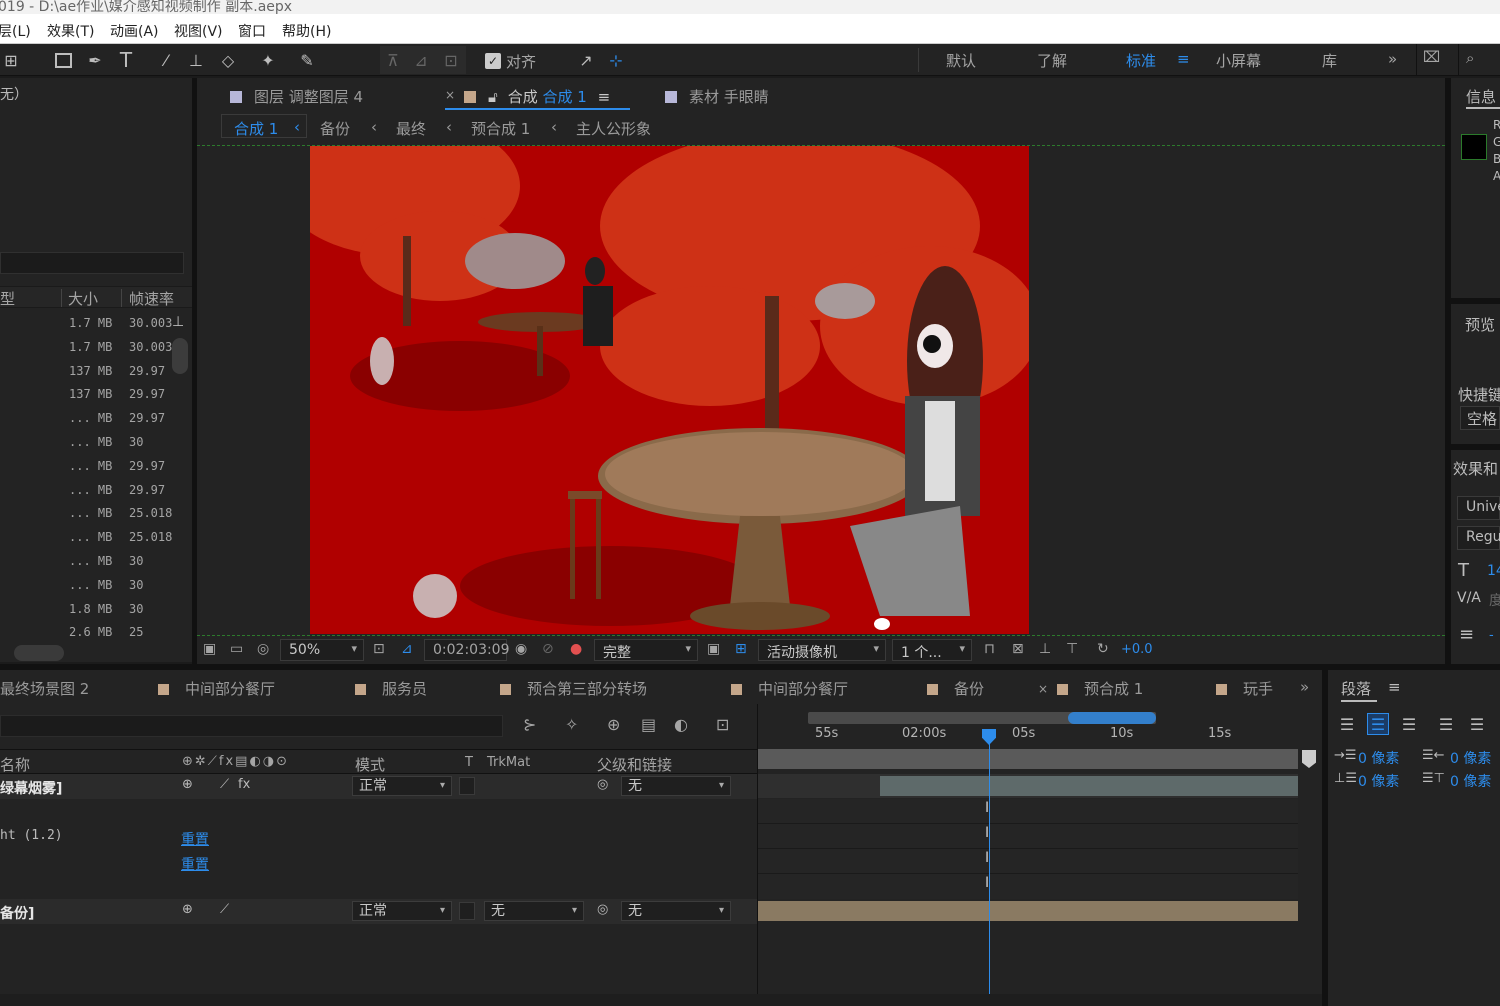 The height and width of the screenshot is (1006, 1500). I want to click on snap-option-icon: ↗, so click(586, 60).